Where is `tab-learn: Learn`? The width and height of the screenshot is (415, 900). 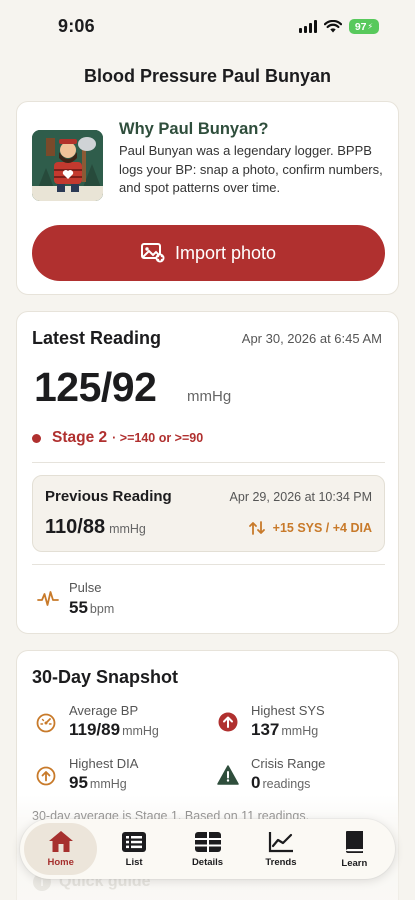
tab-learn: Learn is located at coordinates (354, 849).